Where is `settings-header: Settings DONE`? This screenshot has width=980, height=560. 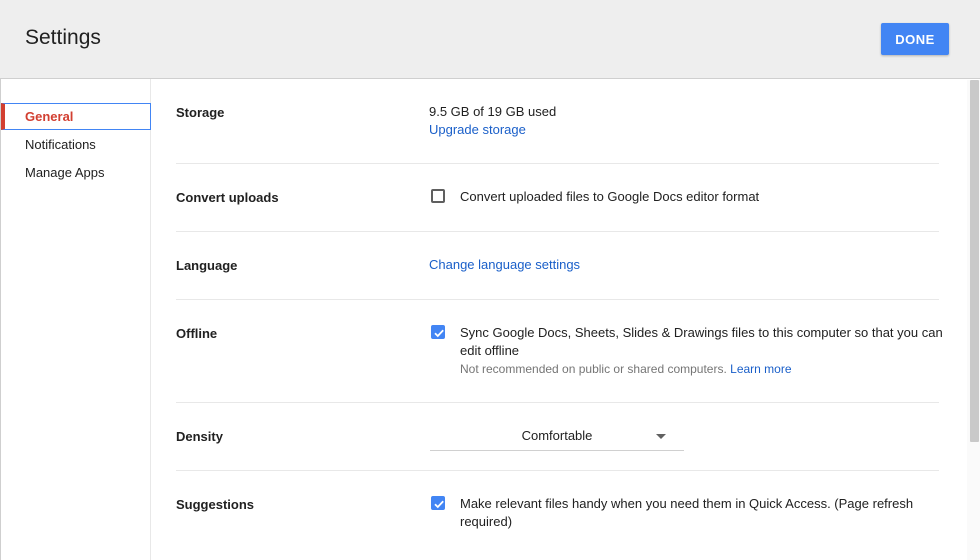 settings-header: Settings DONE is located at coordinates (490, 39).